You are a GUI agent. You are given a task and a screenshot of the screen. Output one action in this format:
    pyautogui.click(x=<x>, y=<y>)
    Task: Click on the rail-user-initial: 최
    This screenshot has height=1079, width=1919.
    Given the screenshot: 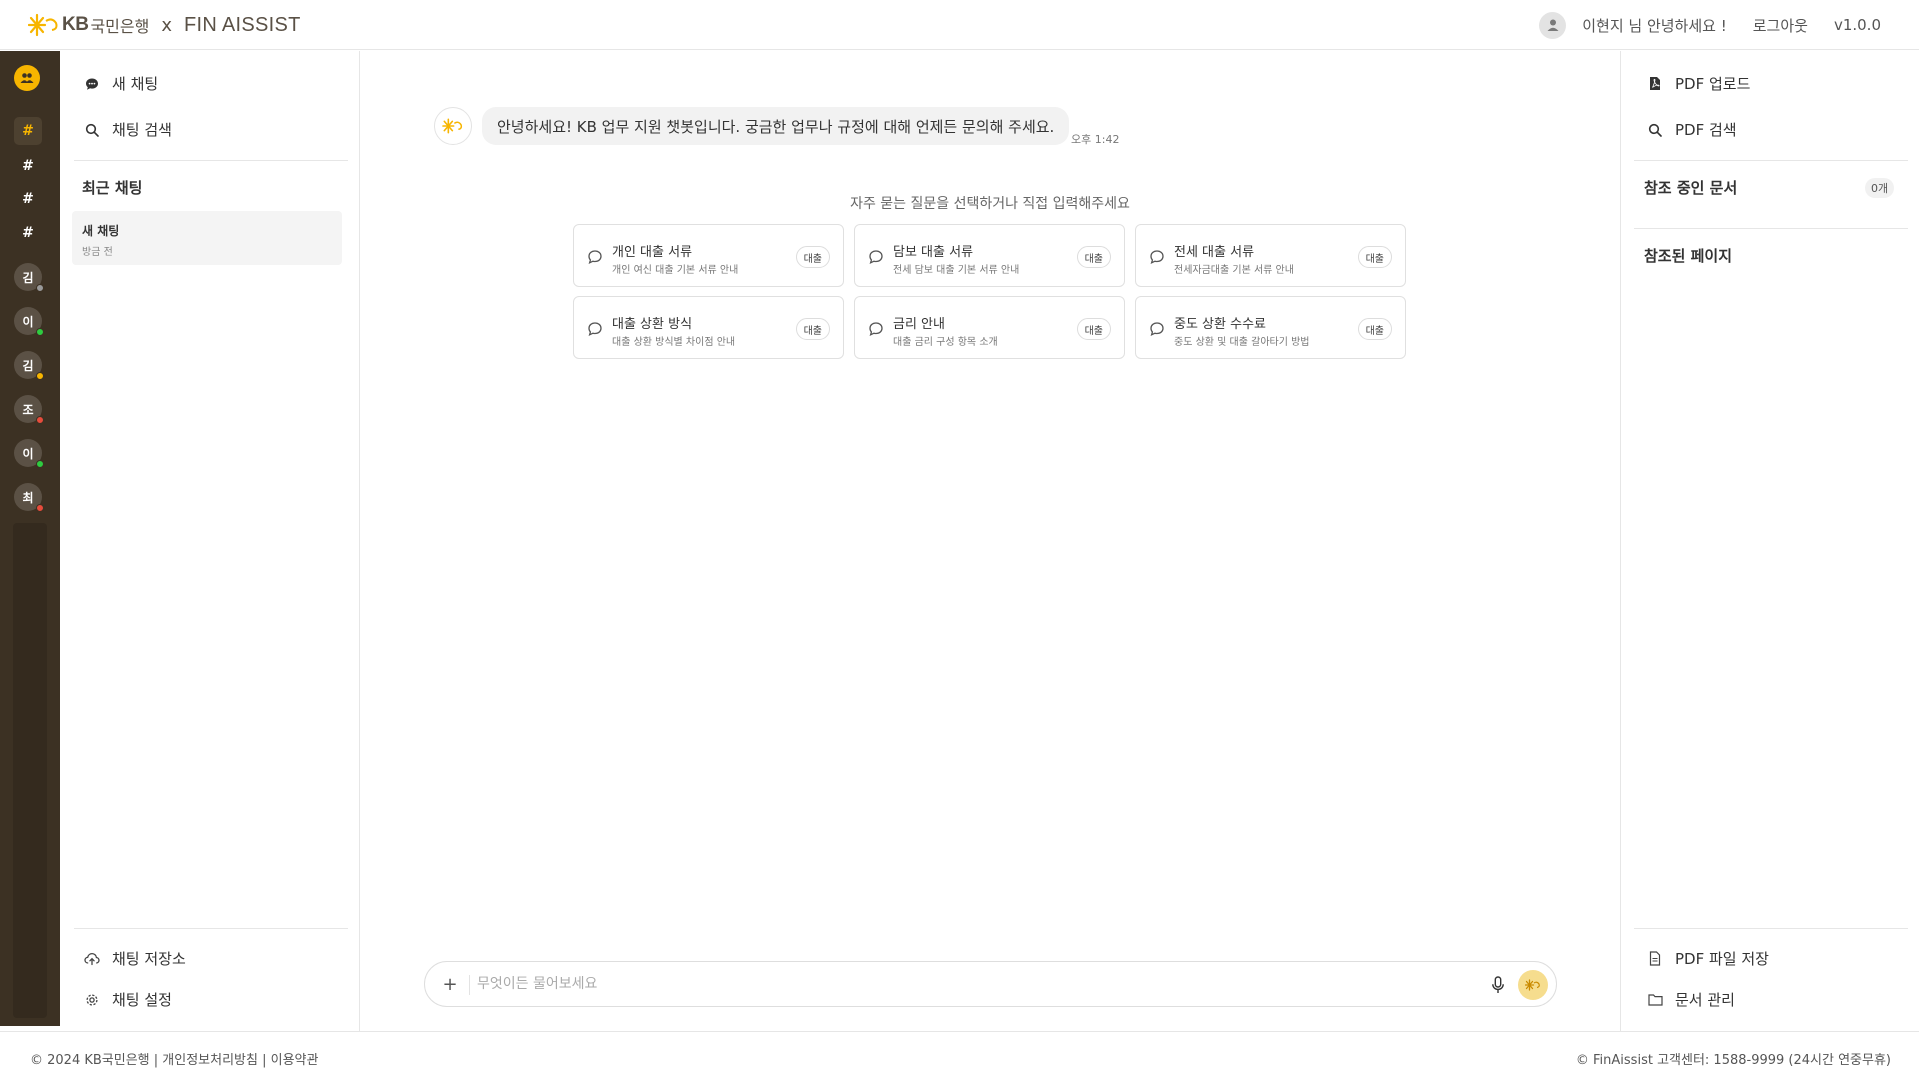 What is the action you would take?
    pyautogui.click(x=28, y=497)
    